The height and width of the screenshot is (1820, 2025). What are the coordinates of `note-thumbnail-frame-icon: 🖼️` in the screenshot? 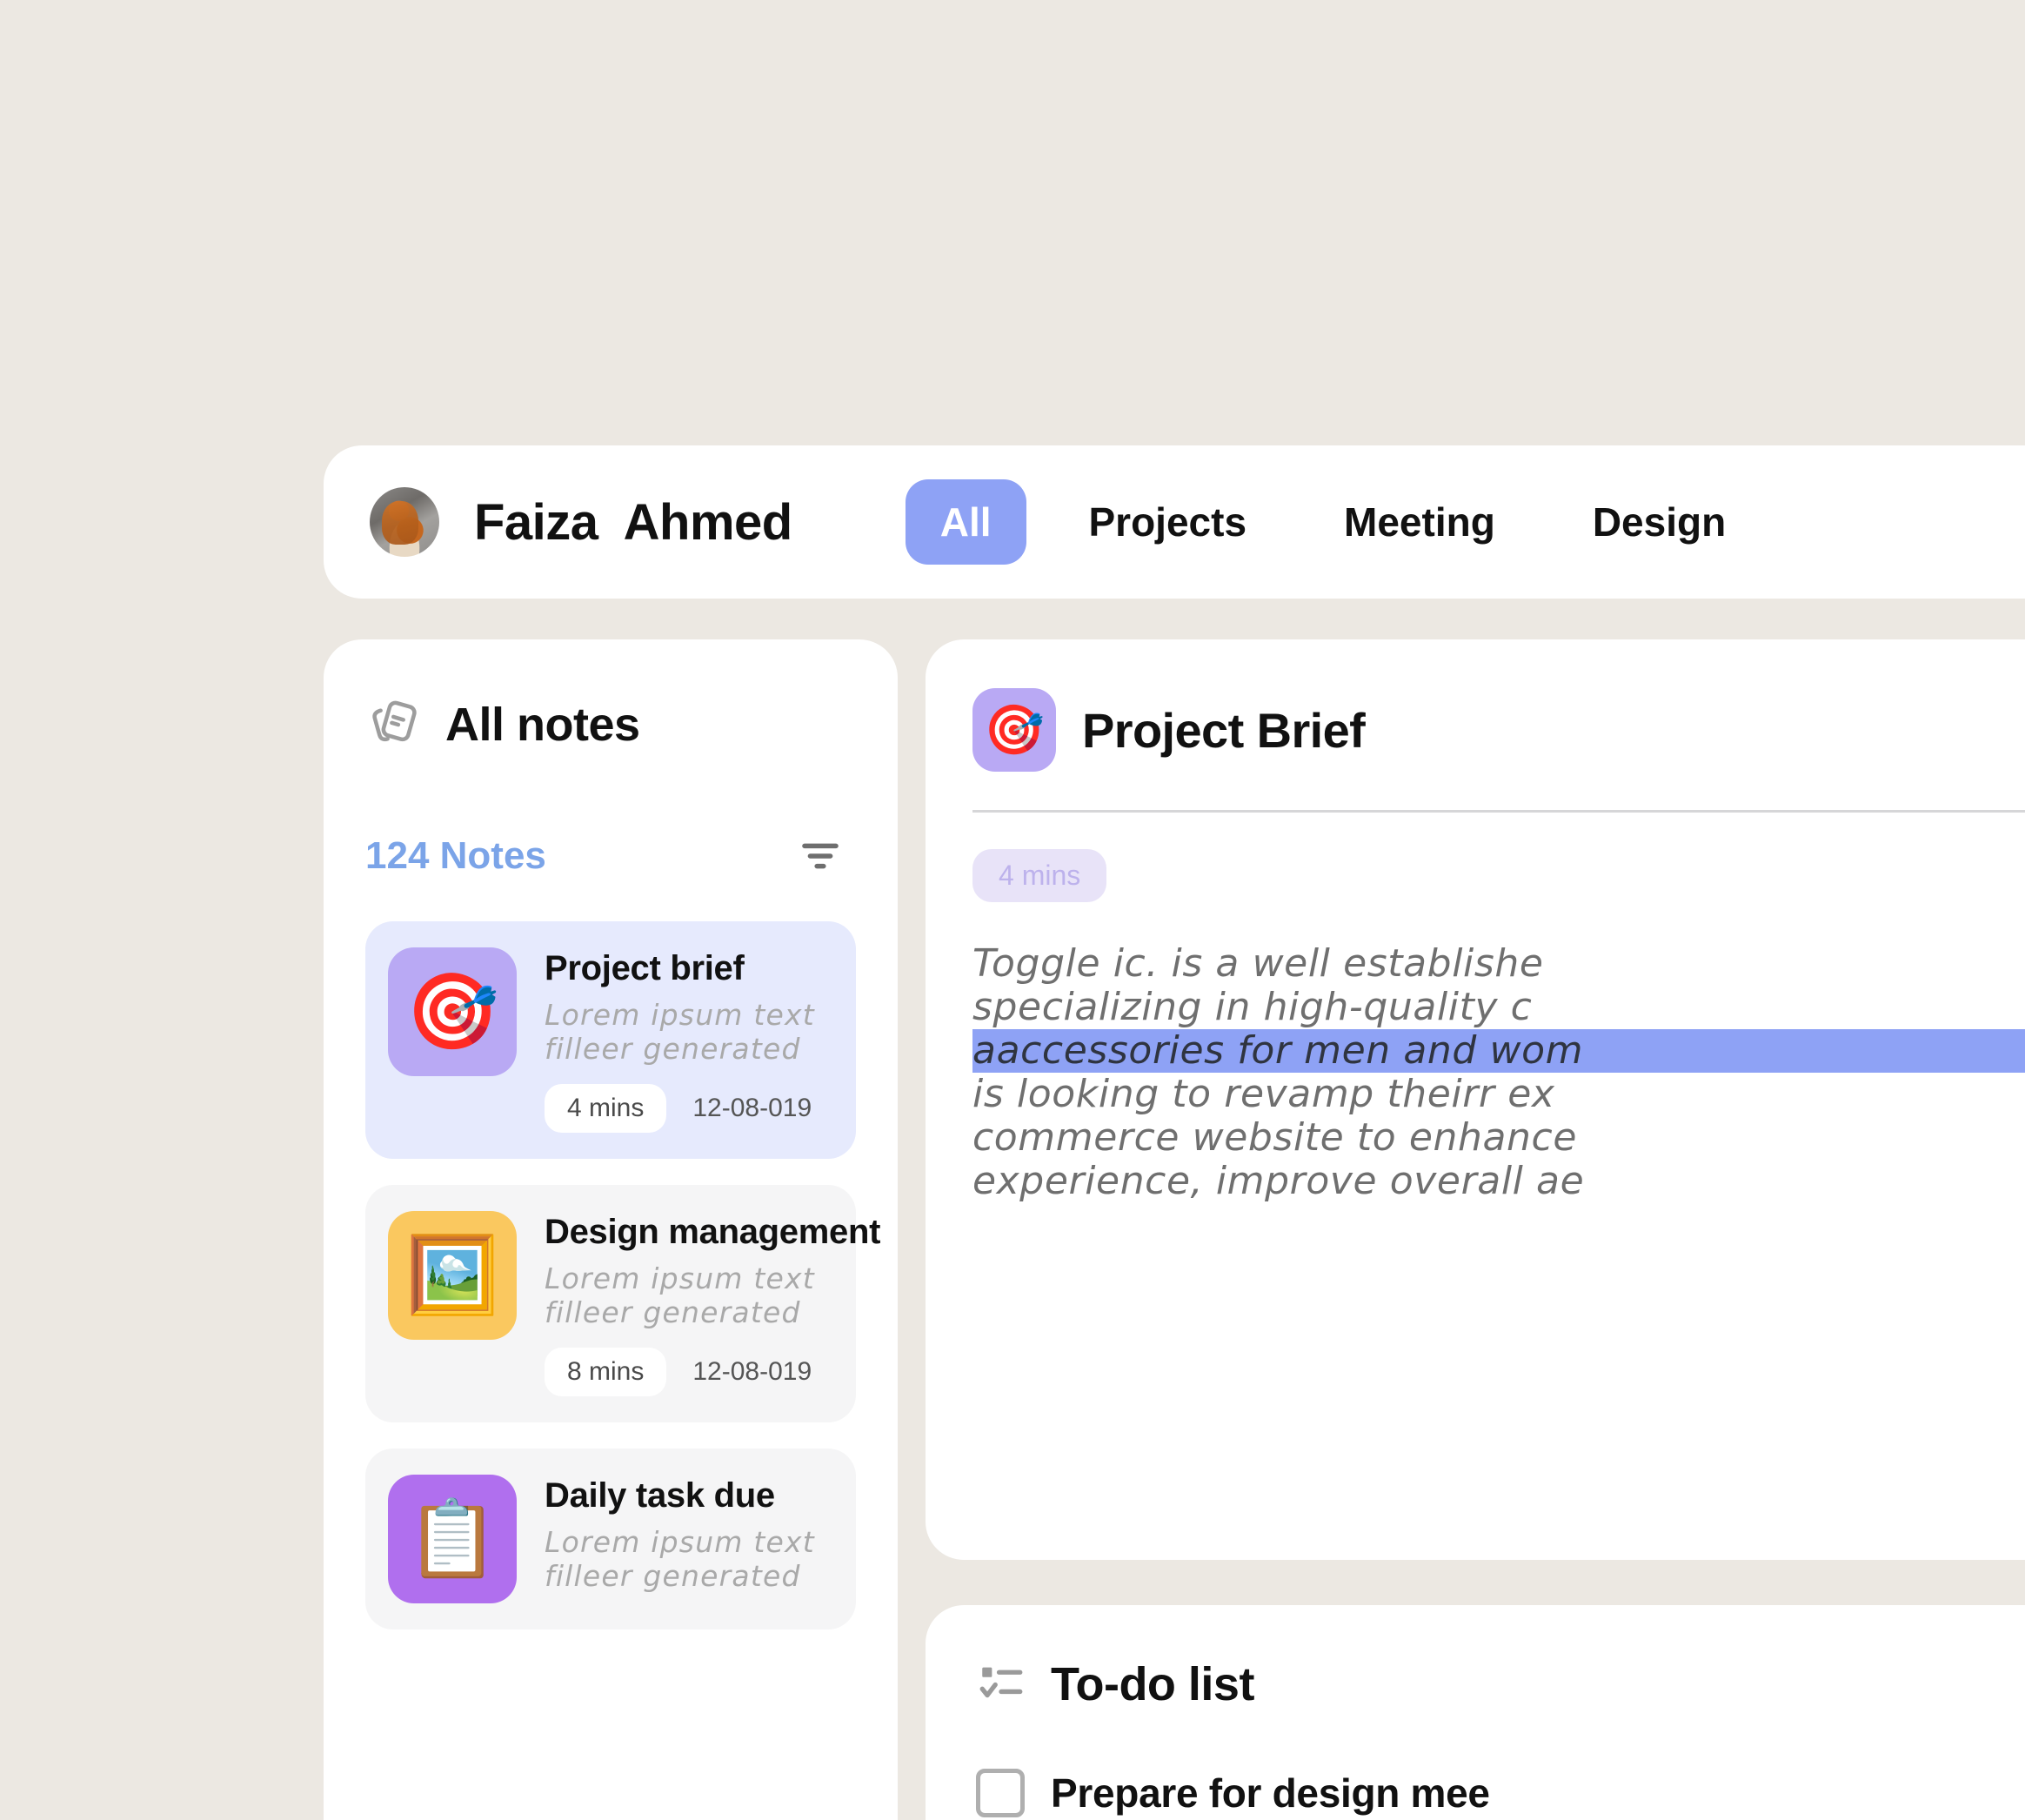 It's located at (452, 1275).